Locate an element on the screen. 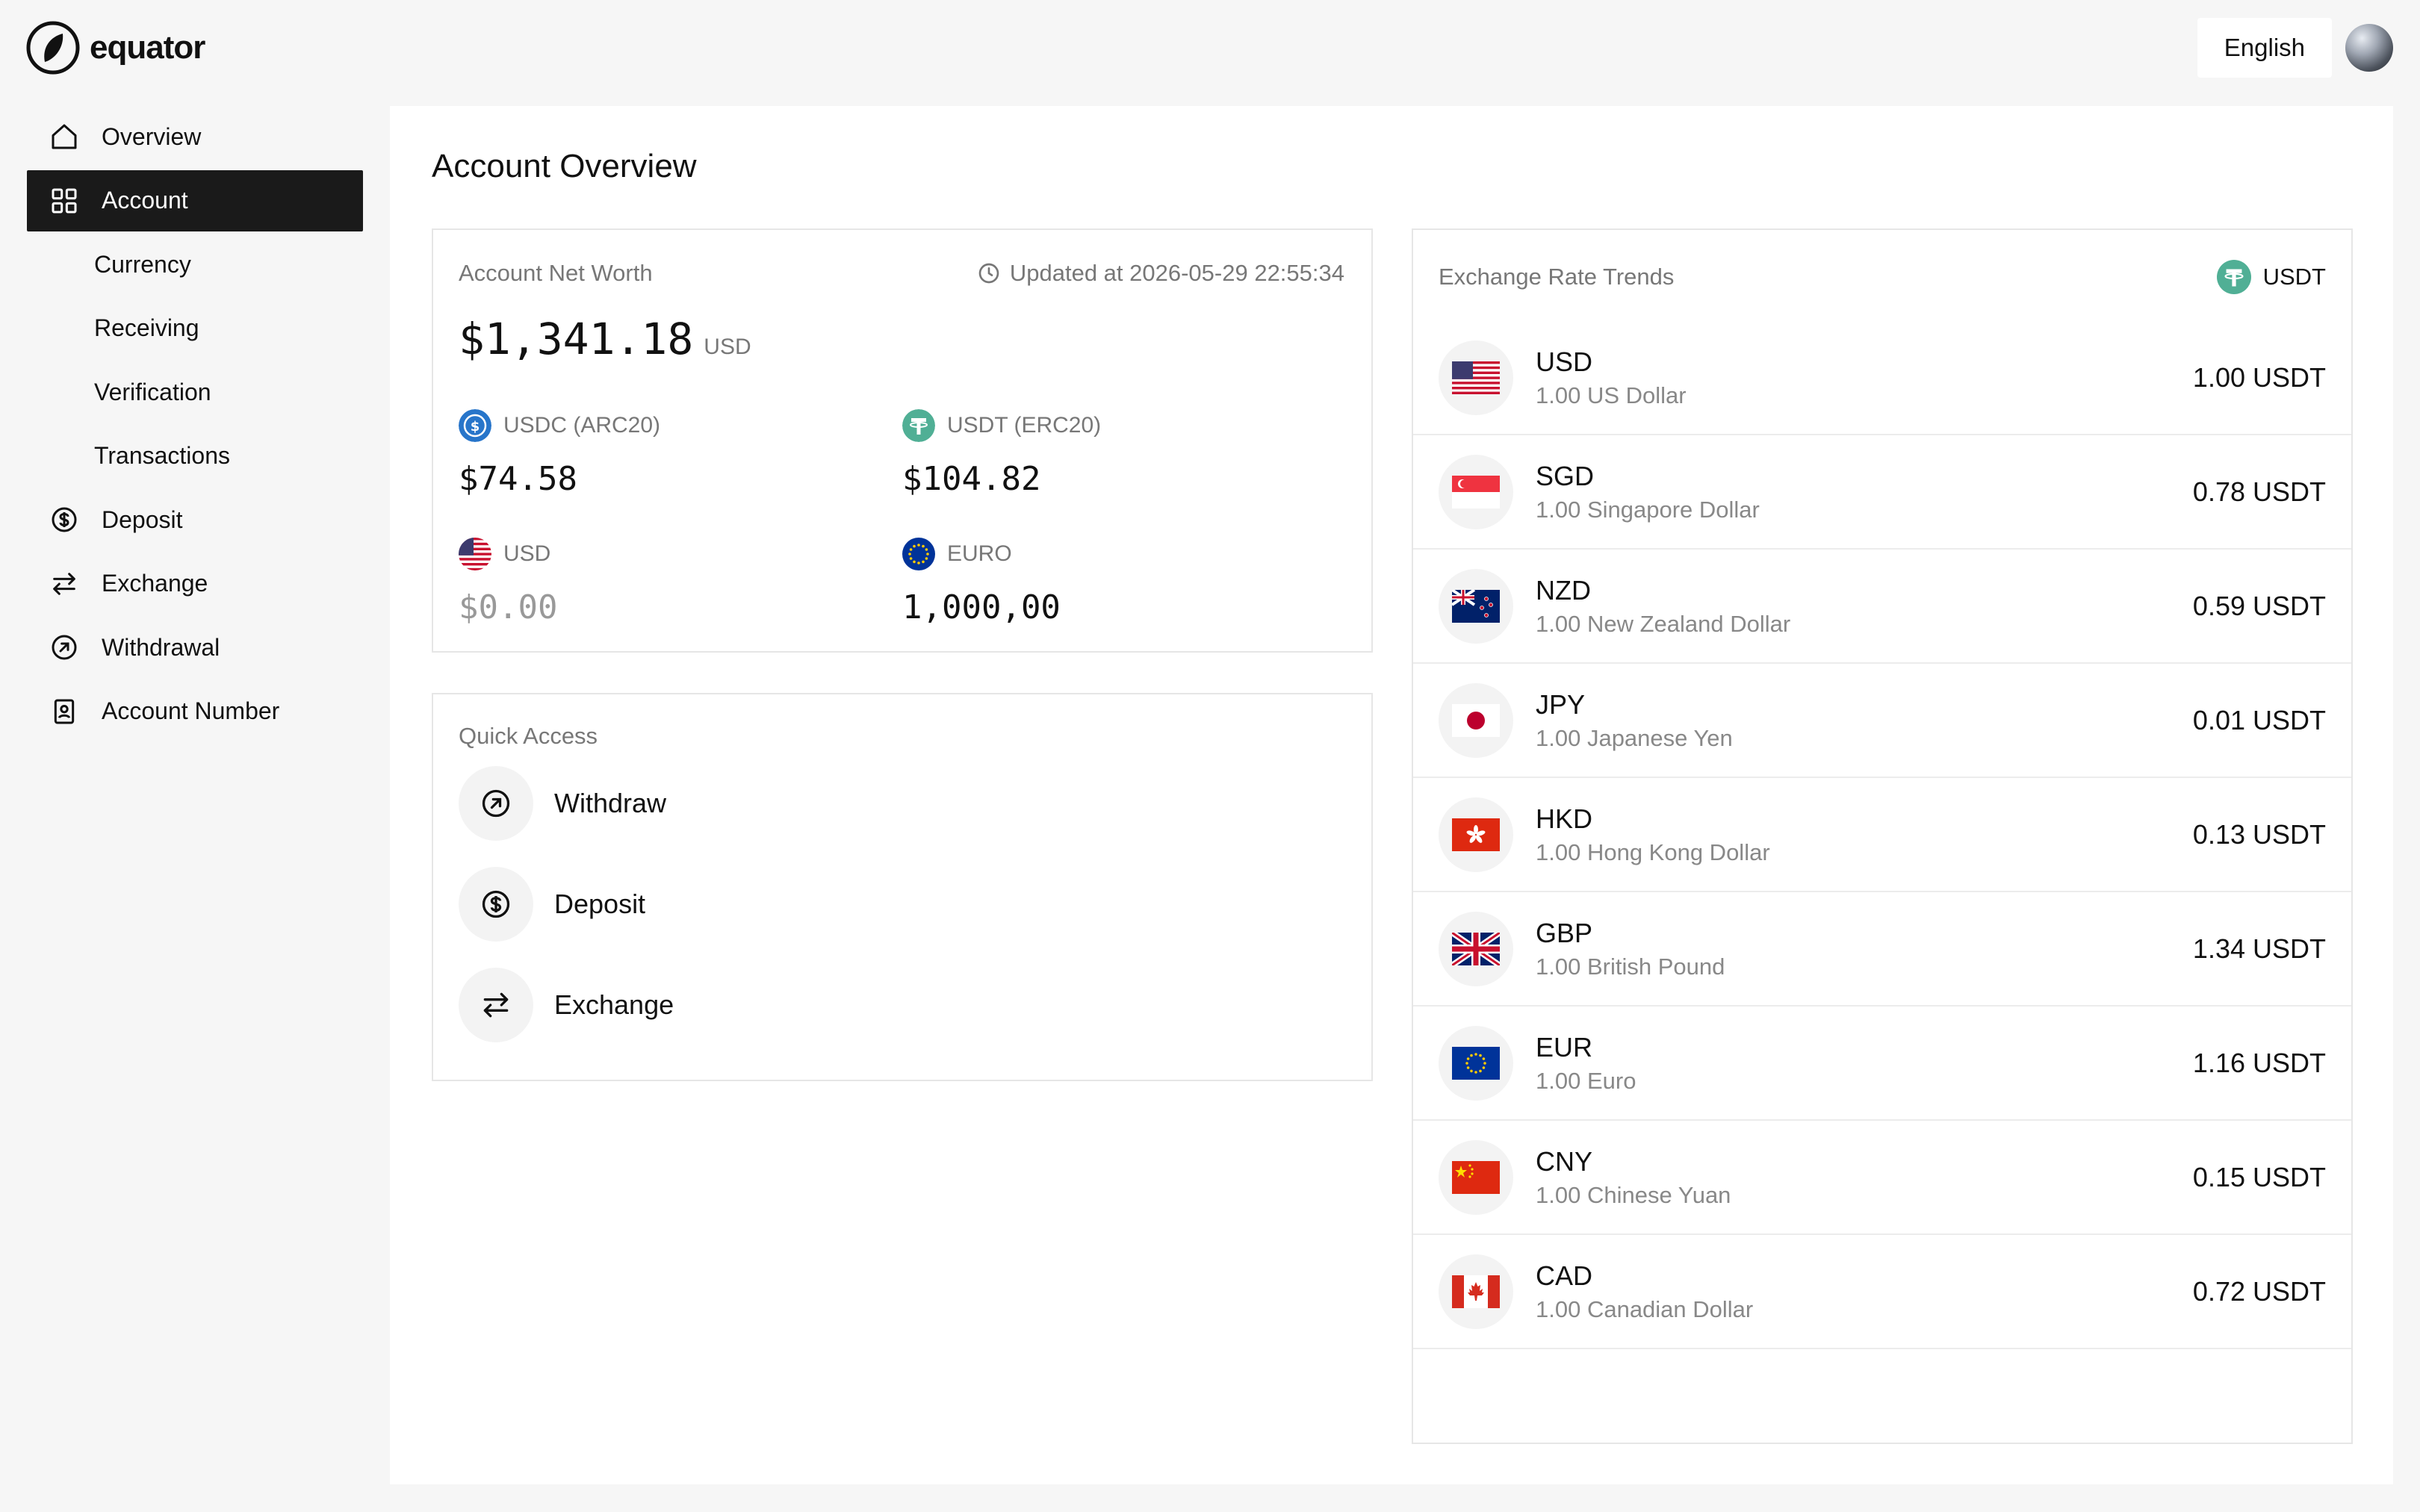  app-logo: equator is located at coordinates (115, 48).